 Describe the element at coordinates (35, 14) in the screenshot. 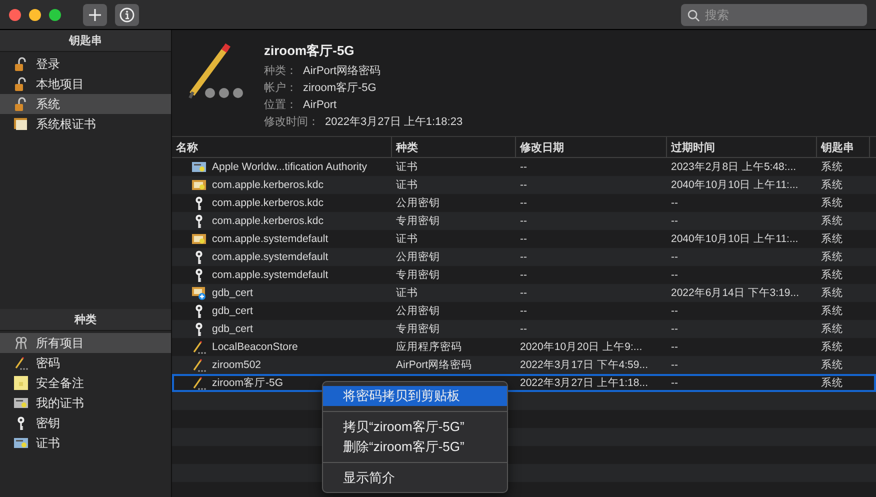

I see `minimize-button` at that location.